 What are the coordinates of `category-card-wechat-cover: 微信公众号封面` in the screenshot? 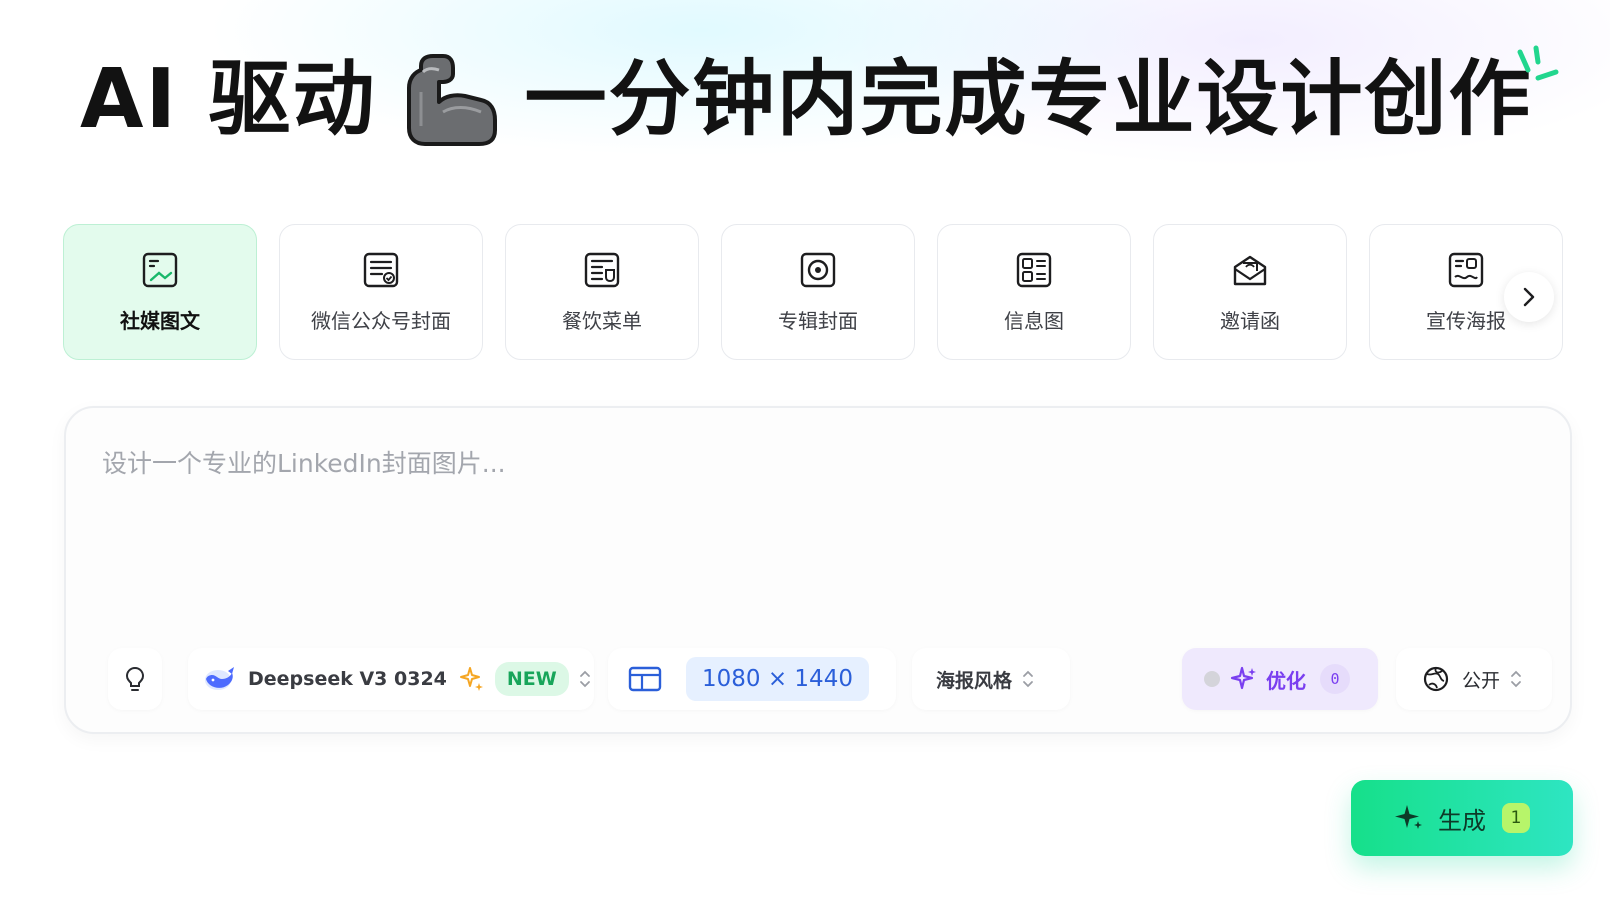 It's located at (381, 292).